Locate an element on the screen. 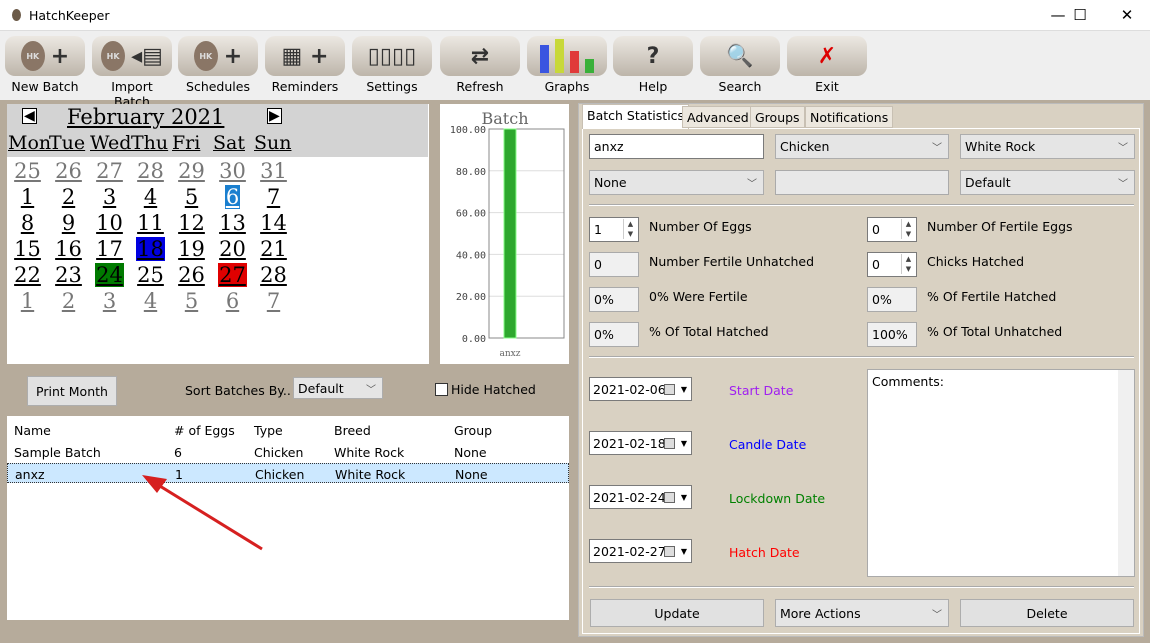 The height and width of the screenshot is (643, 1150). column-header: Breed is located at coordinates (352, 430).